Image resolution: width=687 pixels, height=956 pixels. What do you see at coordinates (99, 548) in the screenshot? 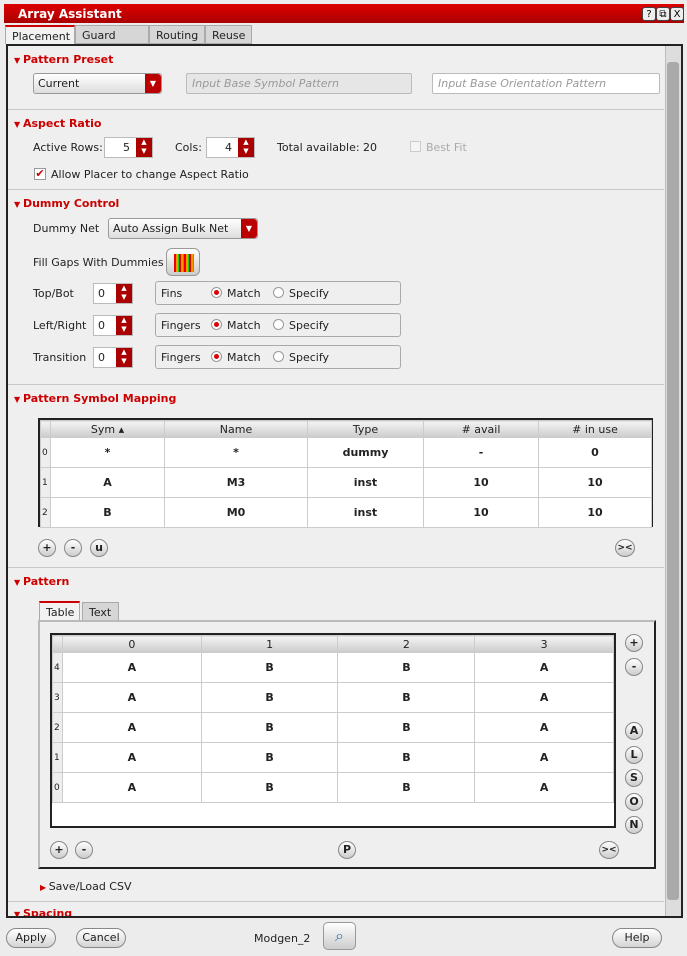
I see `u-button: u` at bounding box center [99, 548].